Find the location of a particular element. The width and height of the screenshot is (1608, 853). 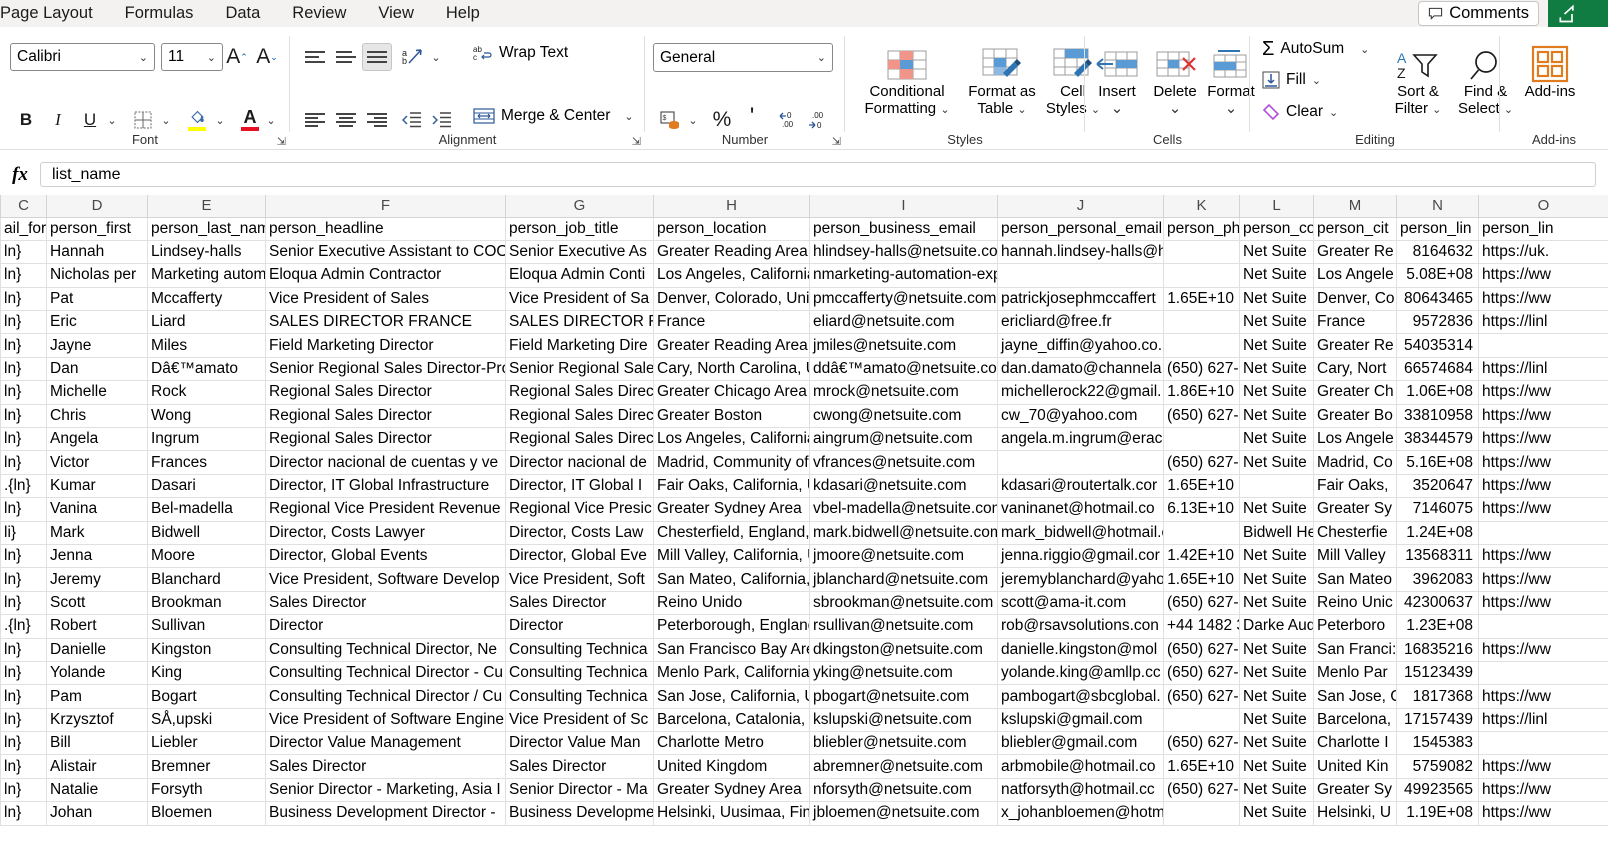

cell: danielle.kingston@mol is located at coordinates (1080, 650).